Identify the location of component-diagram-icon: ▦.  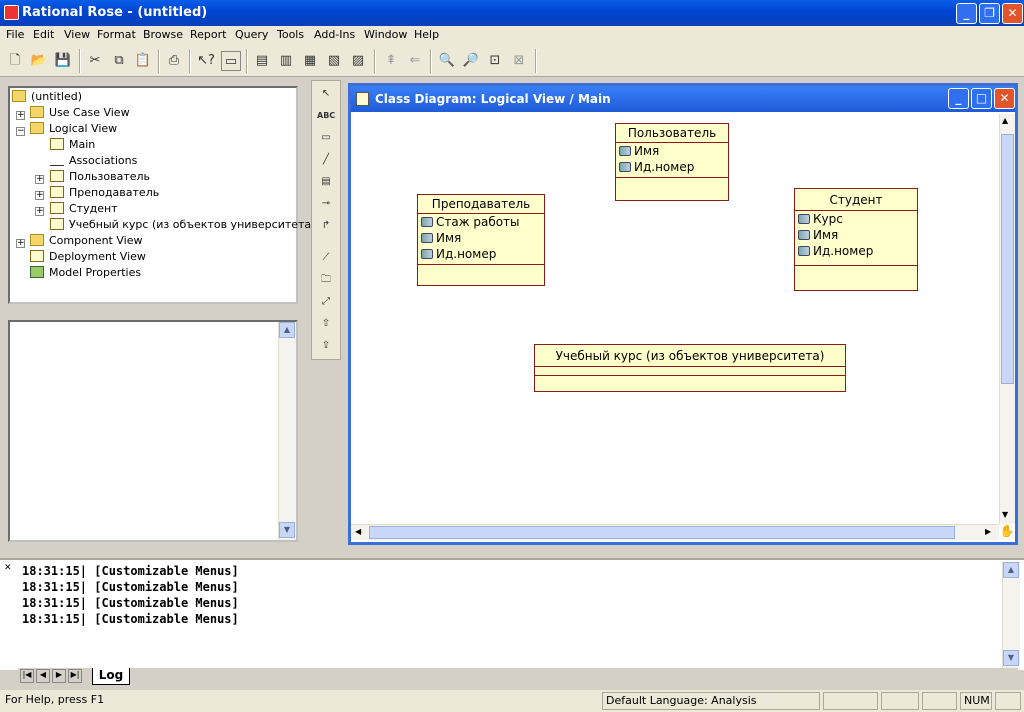
(310, 61).